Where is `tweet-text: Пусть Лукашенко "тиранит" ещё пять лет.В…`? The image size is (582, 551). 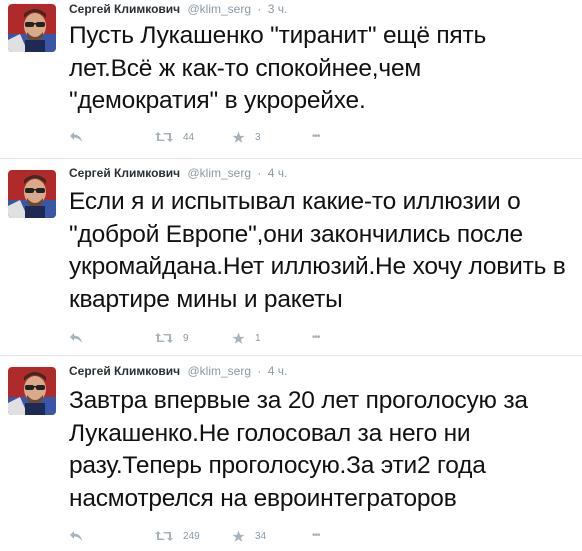 tweet-text: Пусть Лукашенко "тиранит" ещё пять лет.В… is located at coordinates (278, 68).